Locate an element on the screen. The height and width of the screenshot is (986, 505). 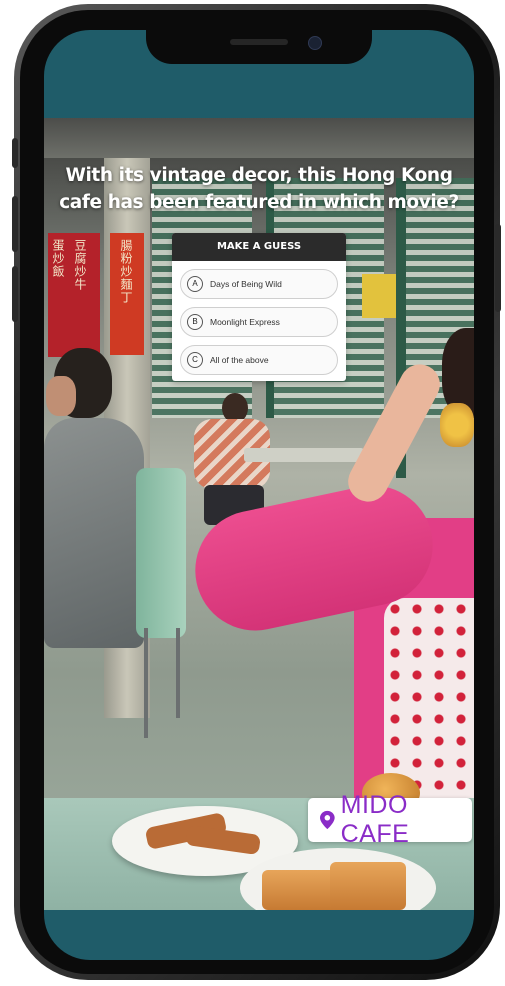
option-letter: C is located at coordinates (195, 360).